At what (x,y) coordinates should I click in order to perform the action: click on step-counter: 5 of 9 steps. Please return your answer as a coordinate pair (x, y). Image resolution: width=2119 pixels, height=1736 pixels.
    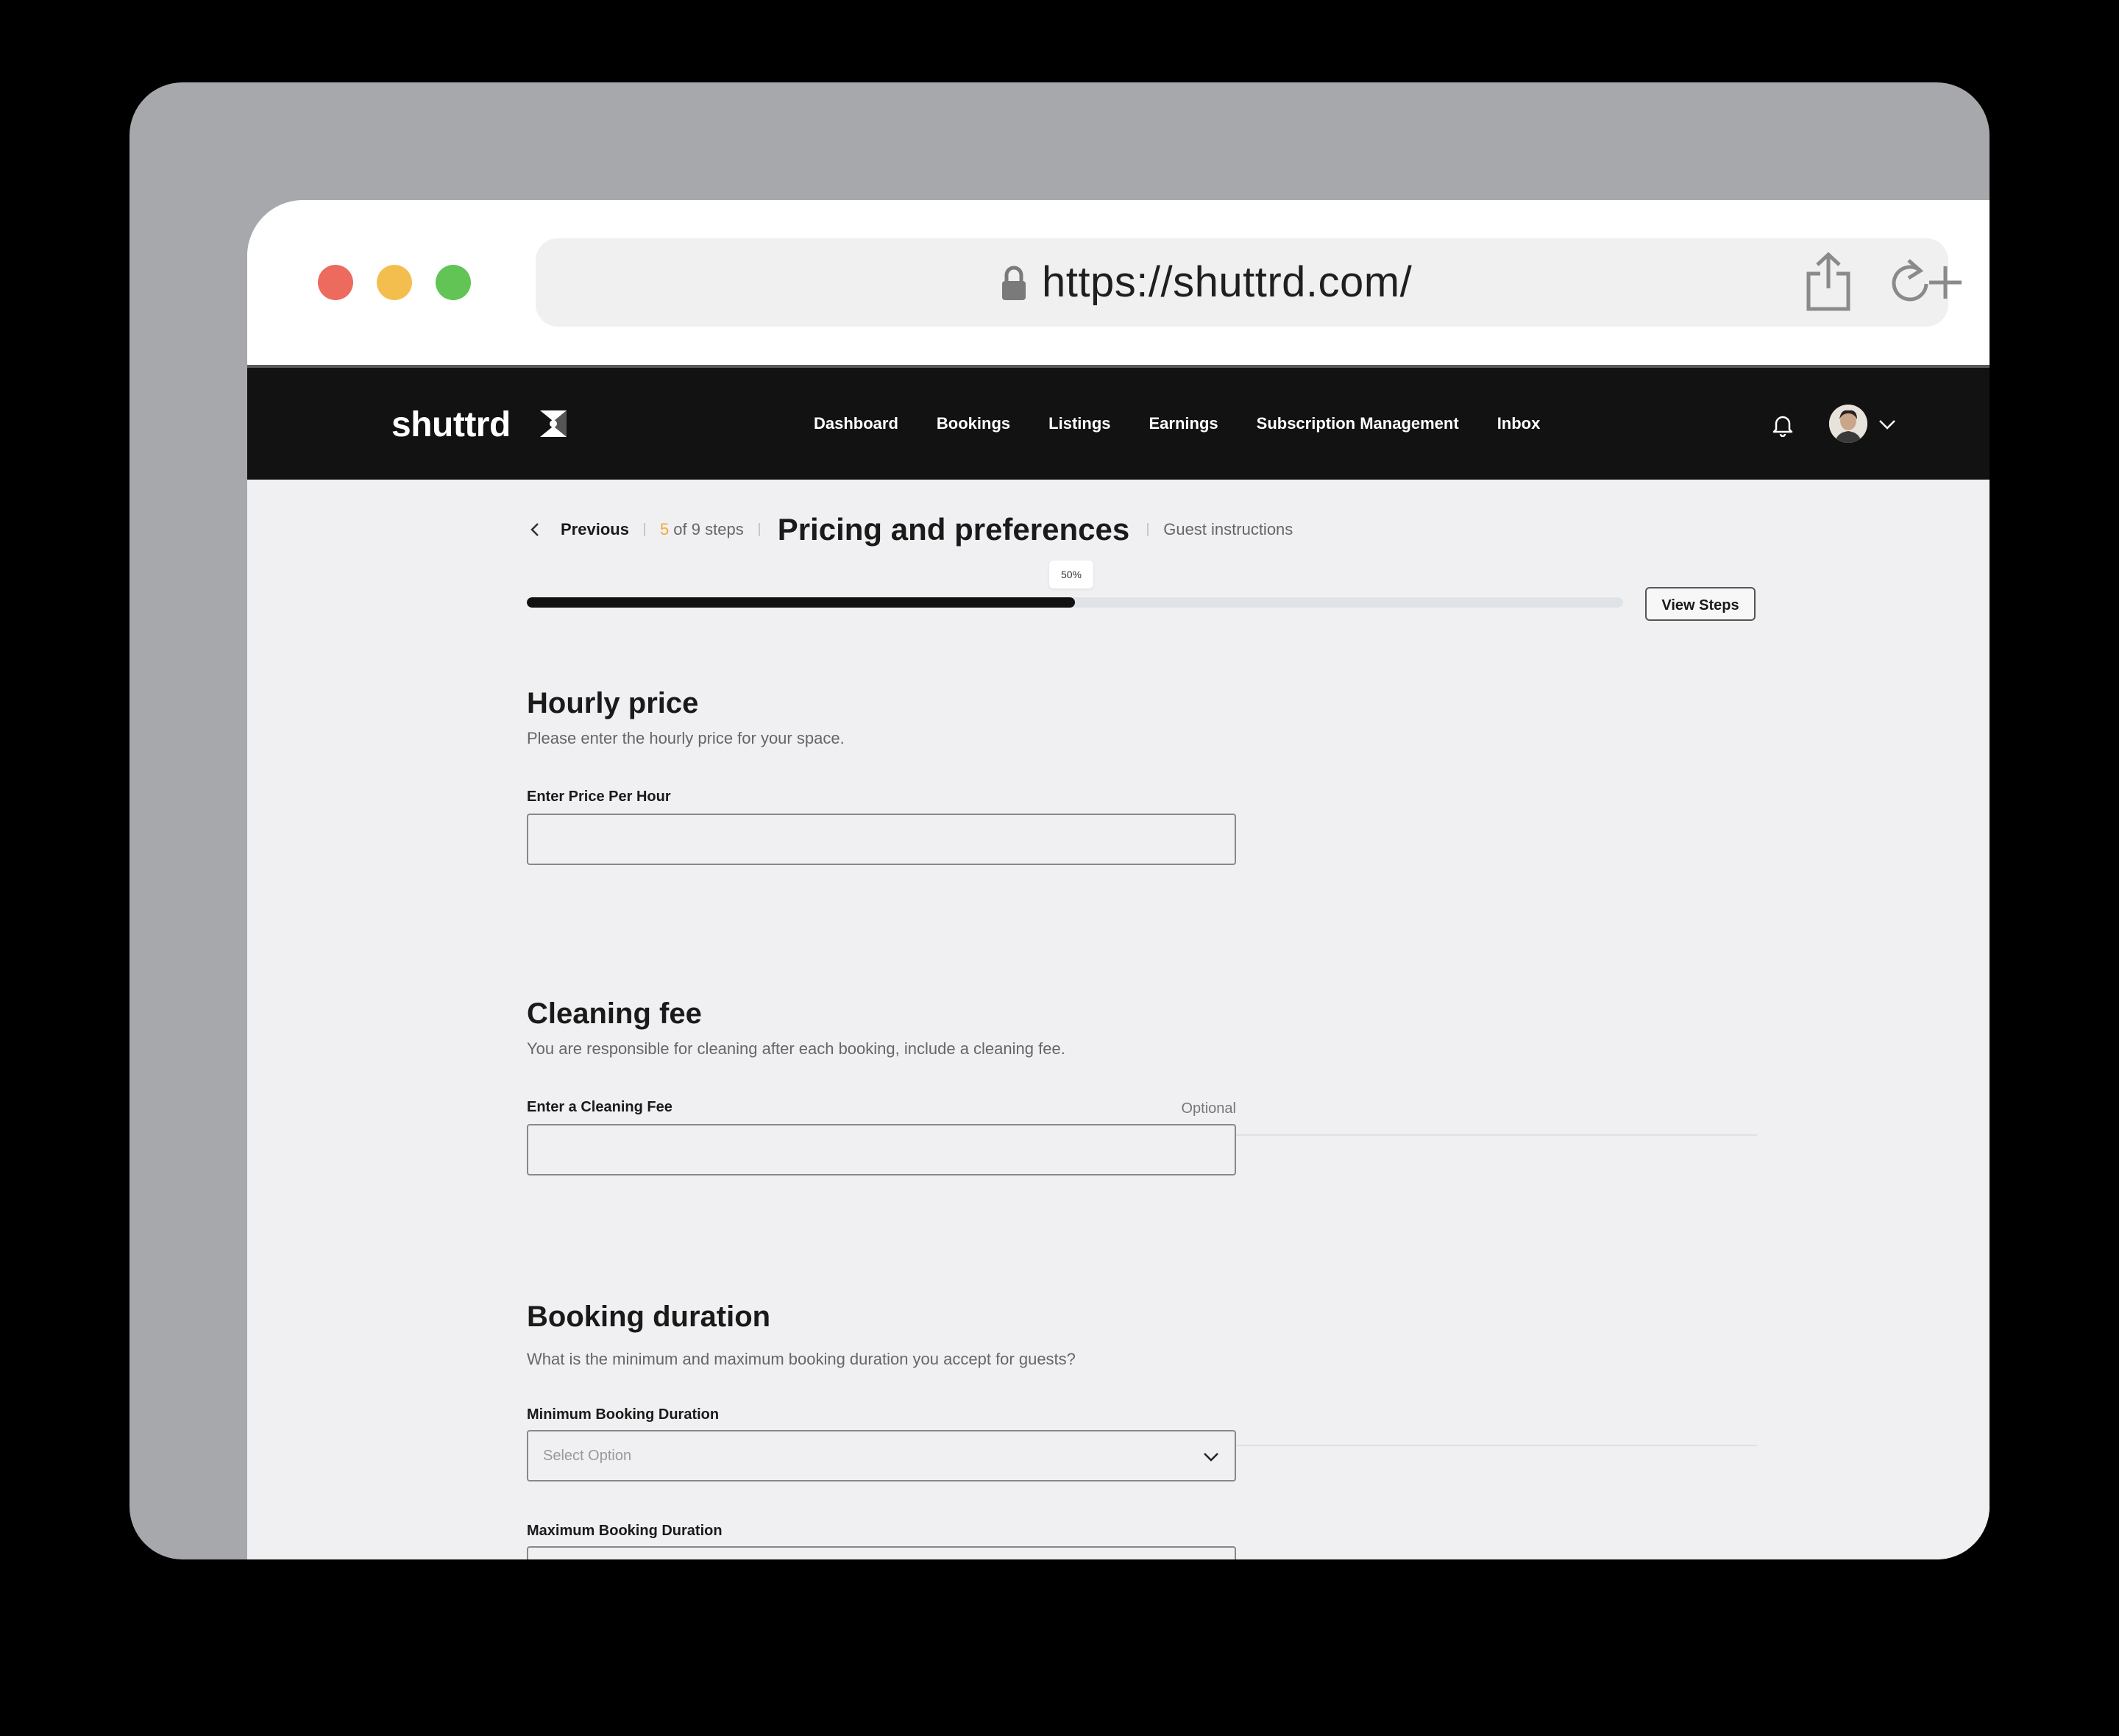
    Looking at the image, I should click on (702, 529).